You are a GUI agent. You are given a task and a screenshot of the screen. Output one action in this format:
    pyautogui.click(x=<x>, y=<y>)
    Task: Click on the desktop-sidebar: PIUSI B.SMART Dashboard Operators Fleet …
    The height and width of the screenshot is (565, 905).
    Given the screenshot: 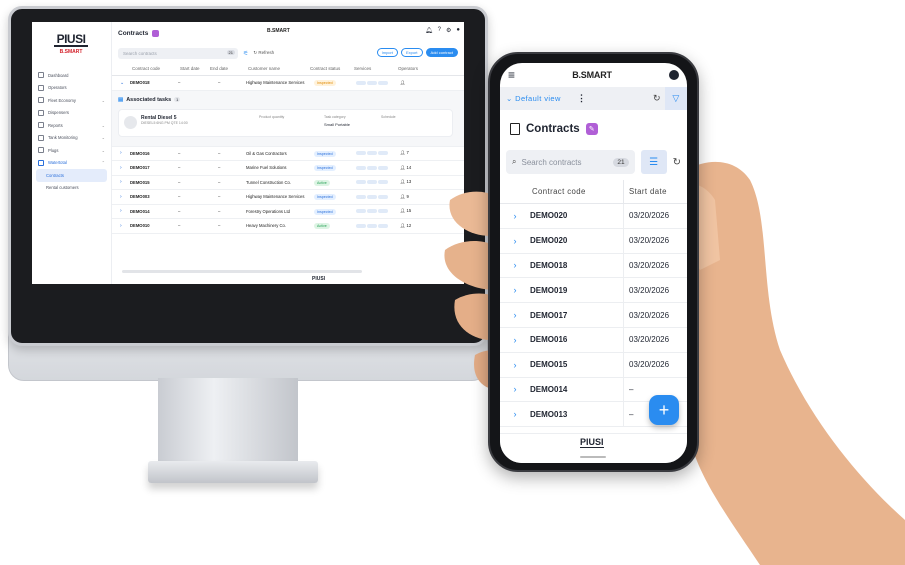 What is the action you would take?
    pyautogui.click(x=72, y=153)
    